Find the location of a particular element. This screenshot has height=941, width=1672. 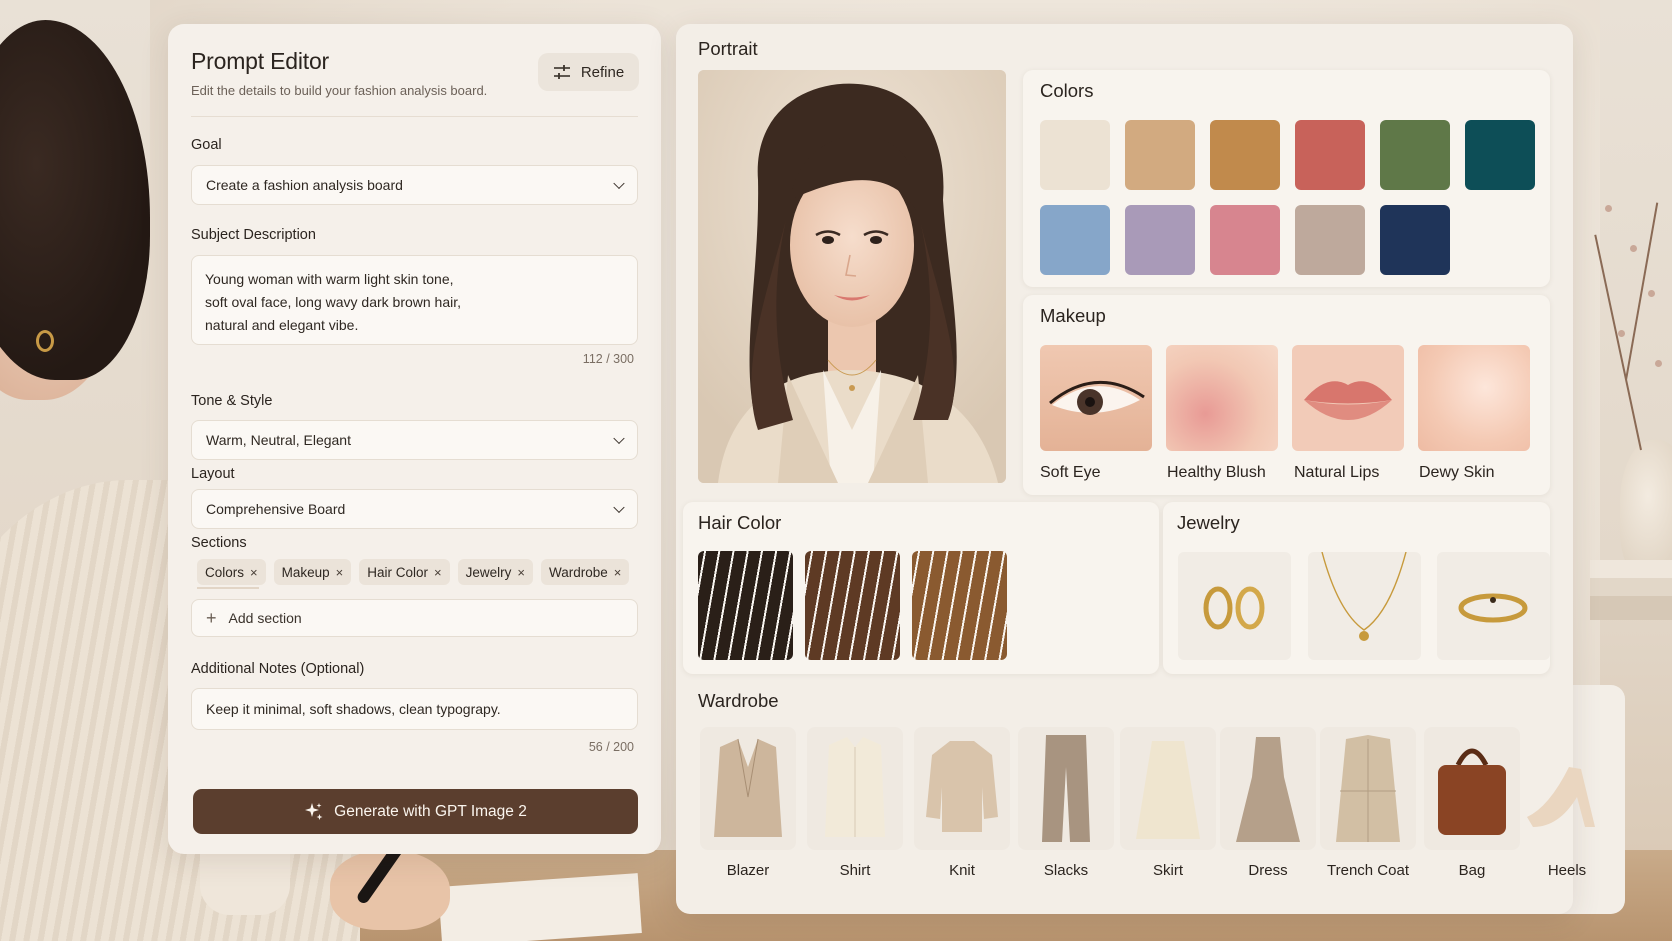

colors-title: Colors is located at coordinates (1067, 90).